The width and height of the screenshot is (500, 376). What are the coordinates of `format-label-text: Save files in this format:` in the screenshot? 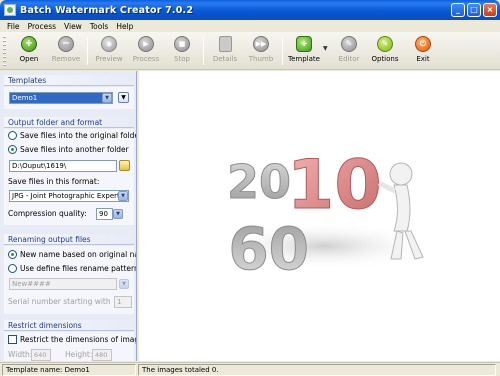 It's located at (54, 181).